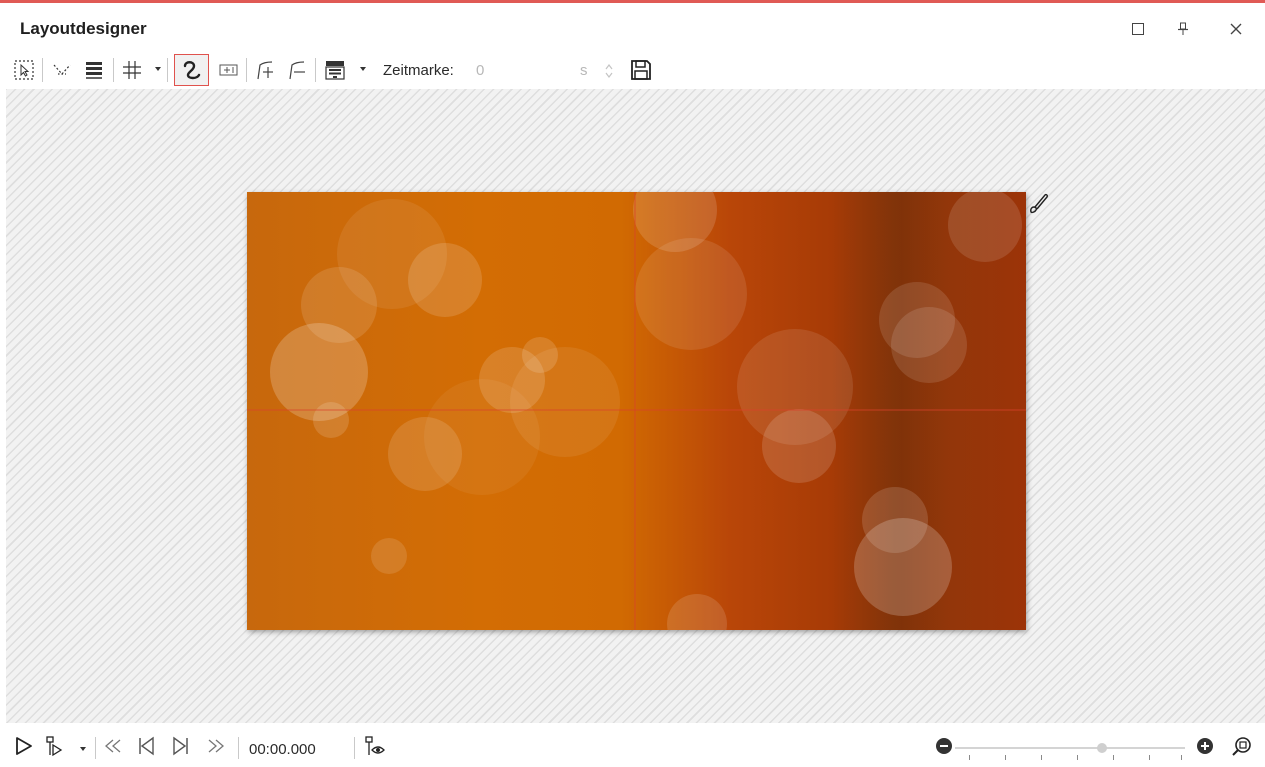  I want to click on maximize-button, so click(1138, 29).